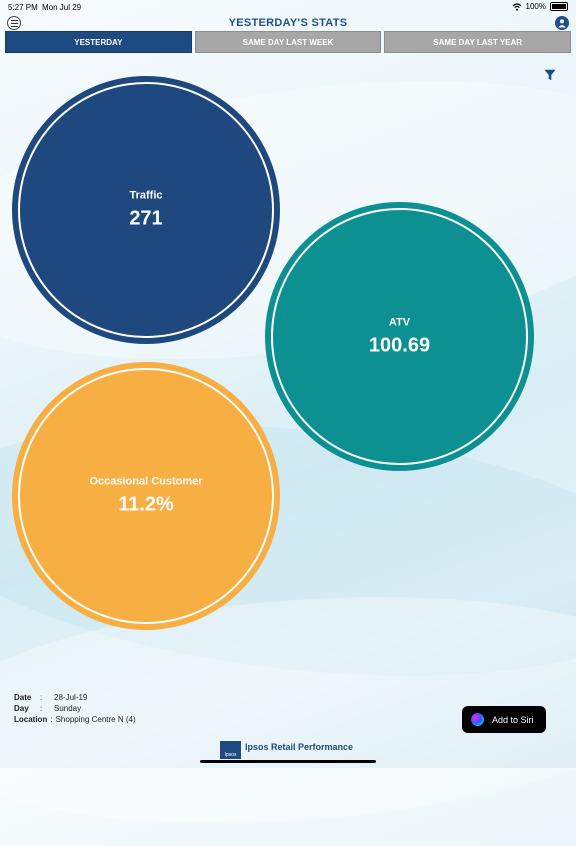 The image size is (576, 846). What do you see at coordinates (21, 708) in the screenshot?
I see `info-key: Day` at bounding box center [21, 708].